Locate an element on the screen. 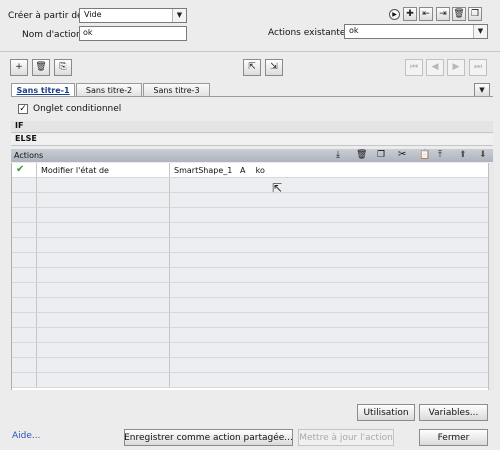  create-from-select: Vide ▼ is located at coordinates (133, 15).